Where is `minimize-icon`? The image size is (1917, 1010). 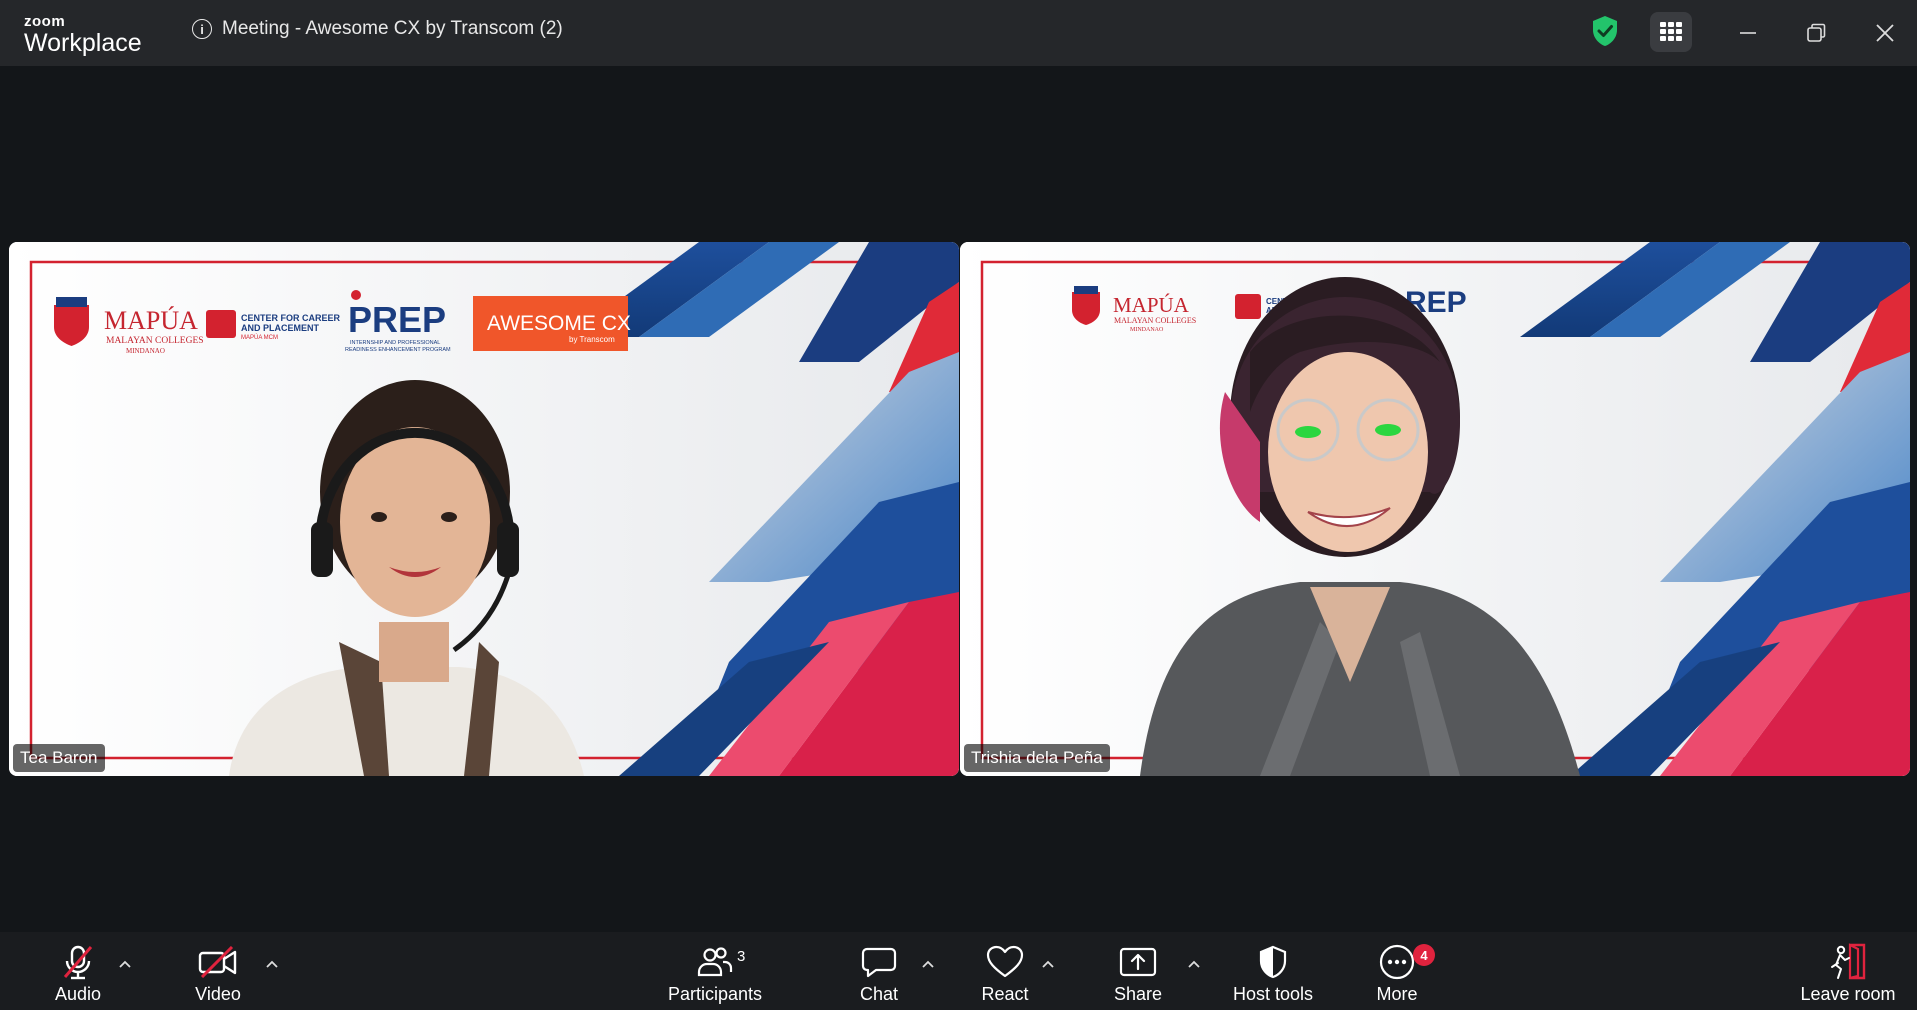
minimize-icon is located at coordinates (1748, 33).